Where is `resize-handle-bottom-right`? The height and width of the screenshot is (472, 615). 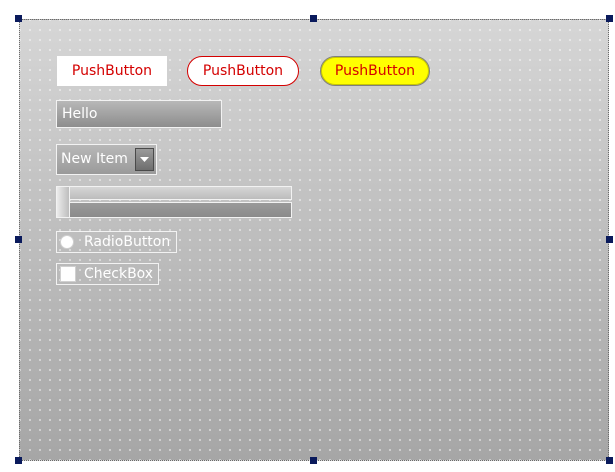 resize-handle-bottom-right is located at coordinates (609, 460).